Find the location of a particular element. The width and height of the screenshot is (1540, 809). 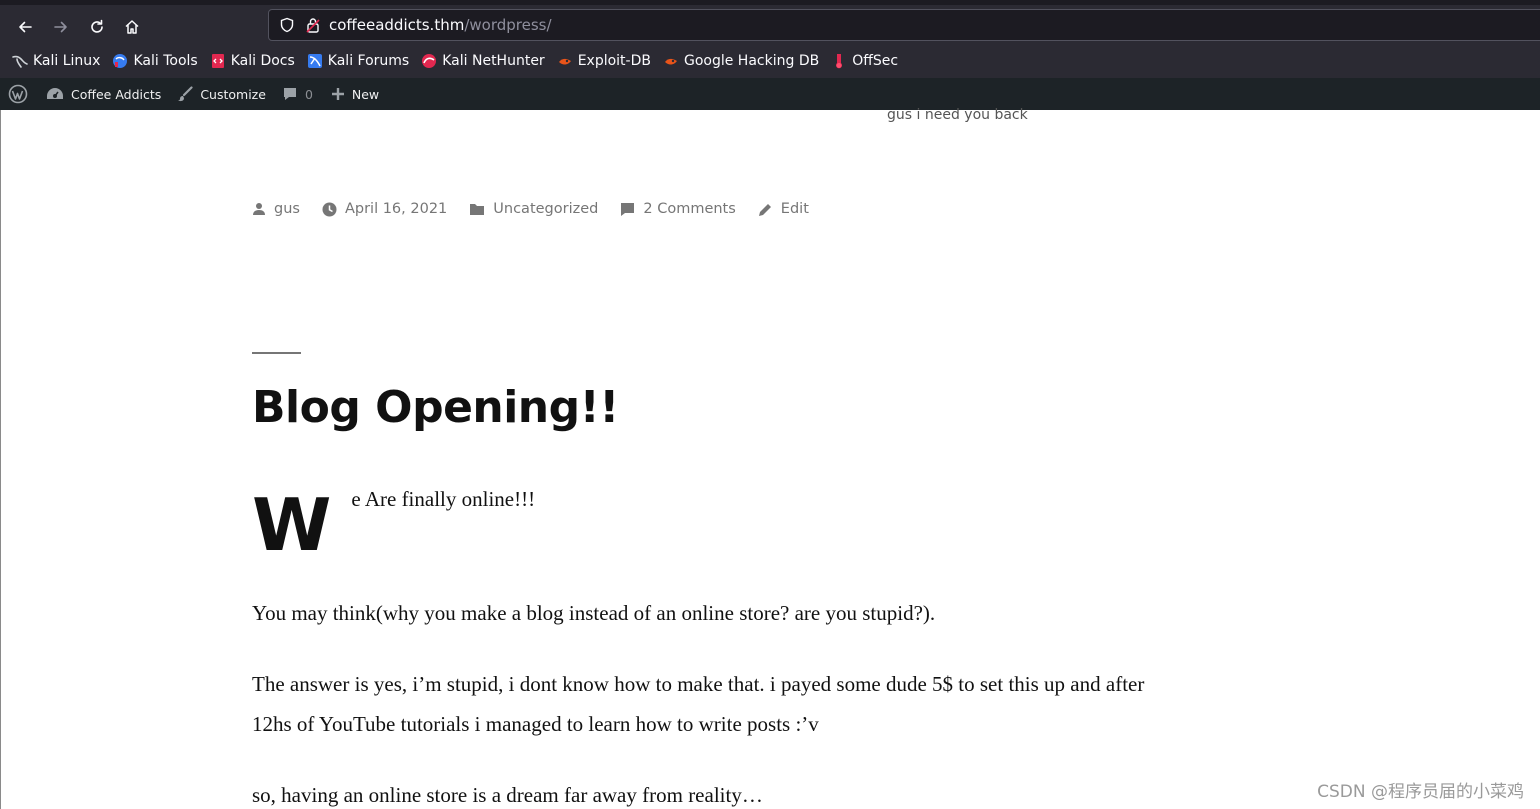

bookmark-exploit-db: Exploit-DB is located at coordinates (604, 61).